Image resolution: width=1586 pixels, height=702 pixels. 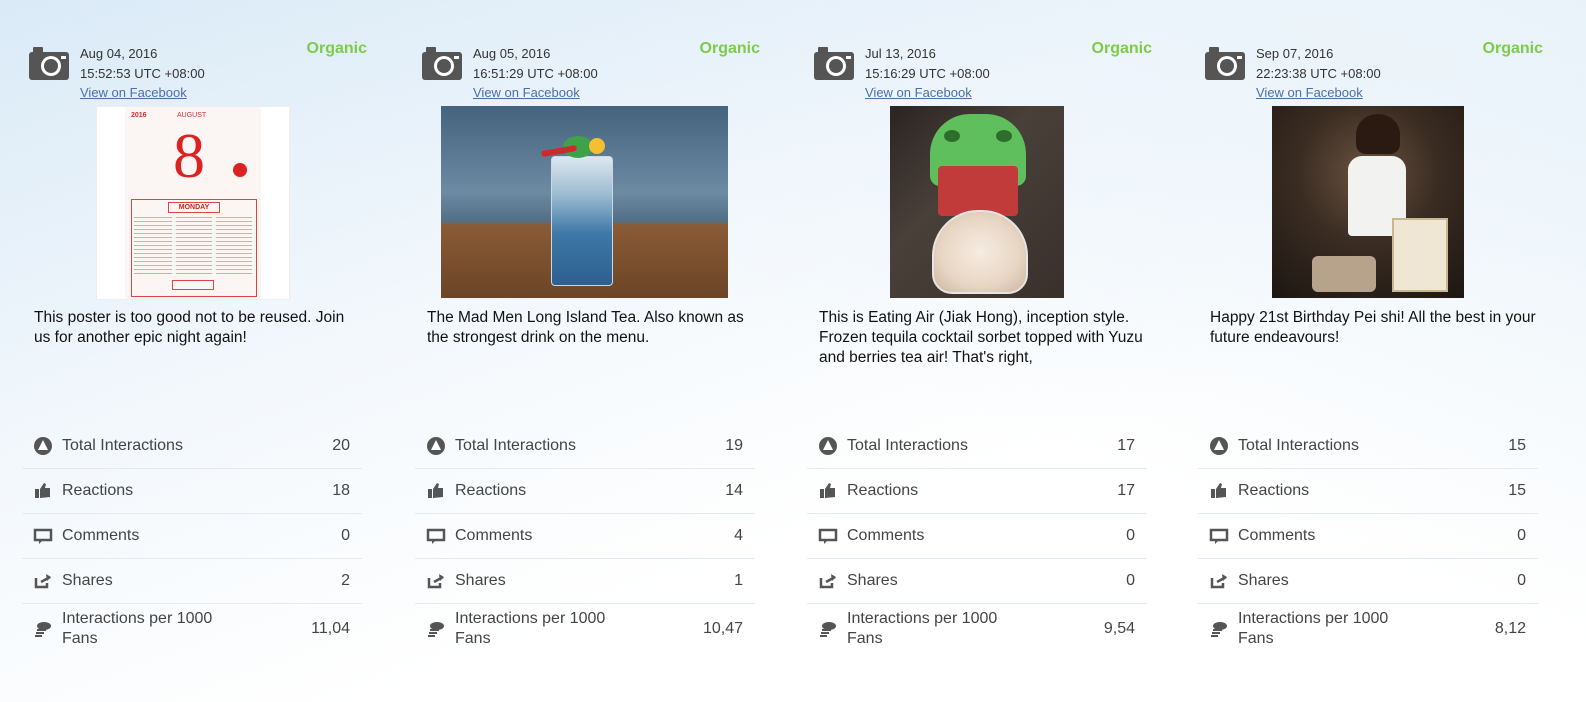 What do you see at coordinates (1126, 445) in the screenshot?
I see `metric-value: 17` at bounding box center [1126, 445].